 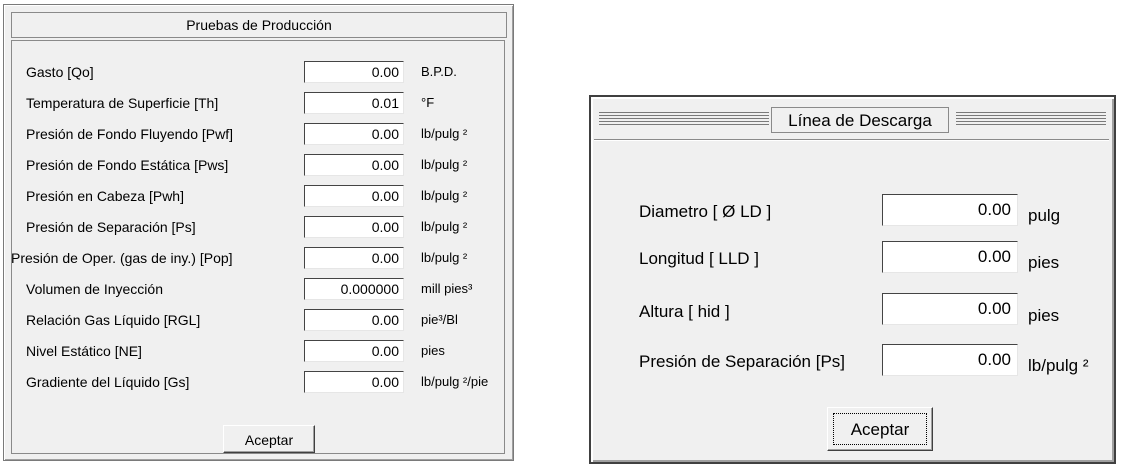 I want to click on field-unit: pie³/Bl, so click(x=439, y=319).